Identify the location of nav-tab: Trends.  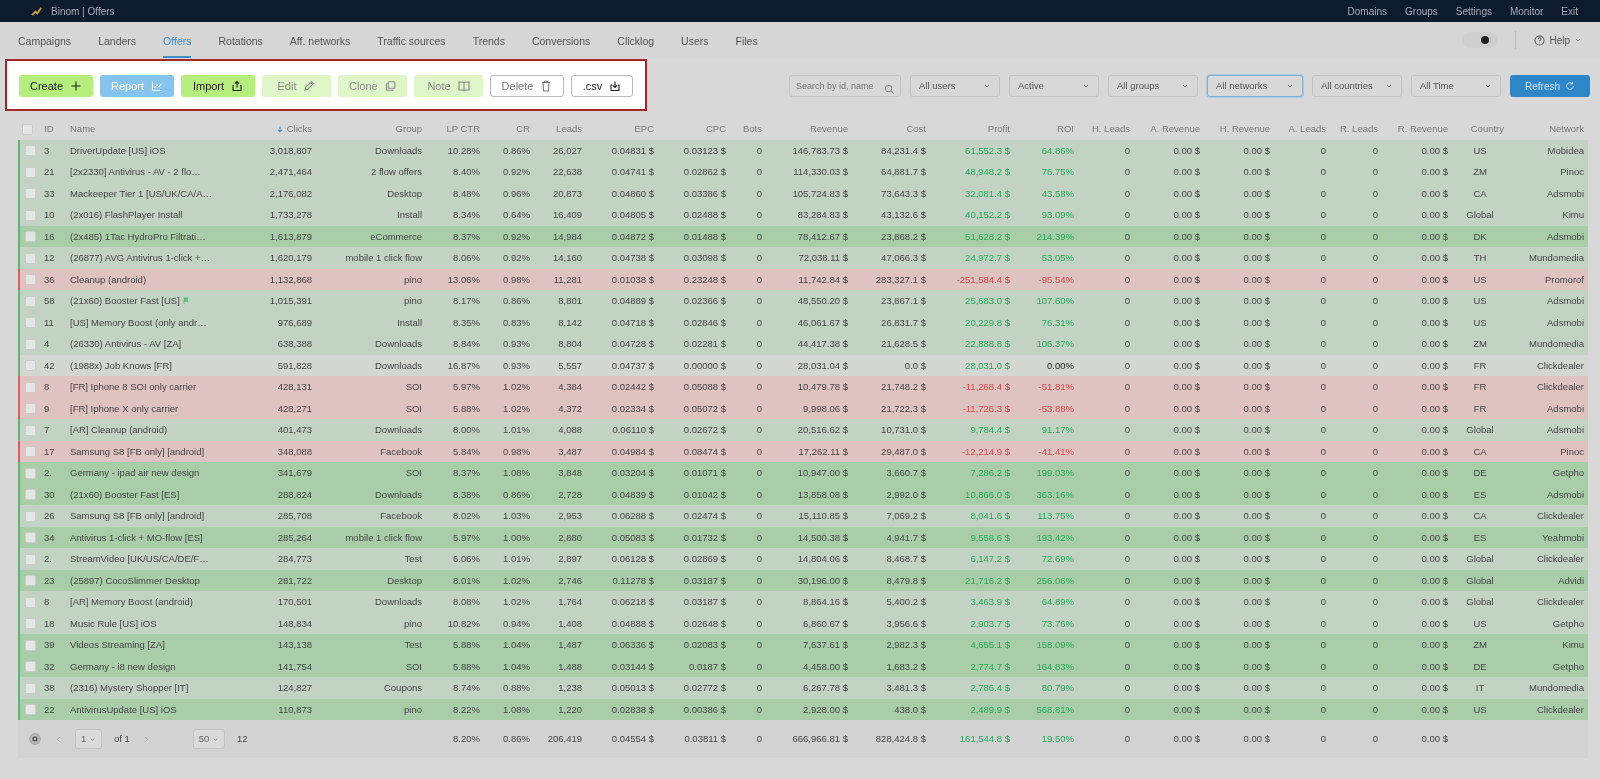
(488, 42).